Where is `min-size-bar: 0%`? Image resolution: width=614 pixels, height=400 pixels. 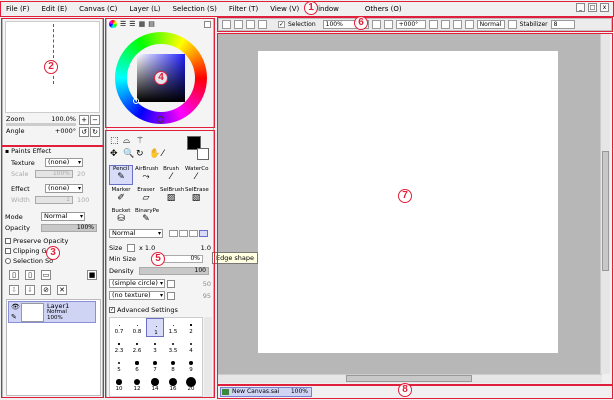 min-size-bar: 0% is located at coordinates (183, 259).